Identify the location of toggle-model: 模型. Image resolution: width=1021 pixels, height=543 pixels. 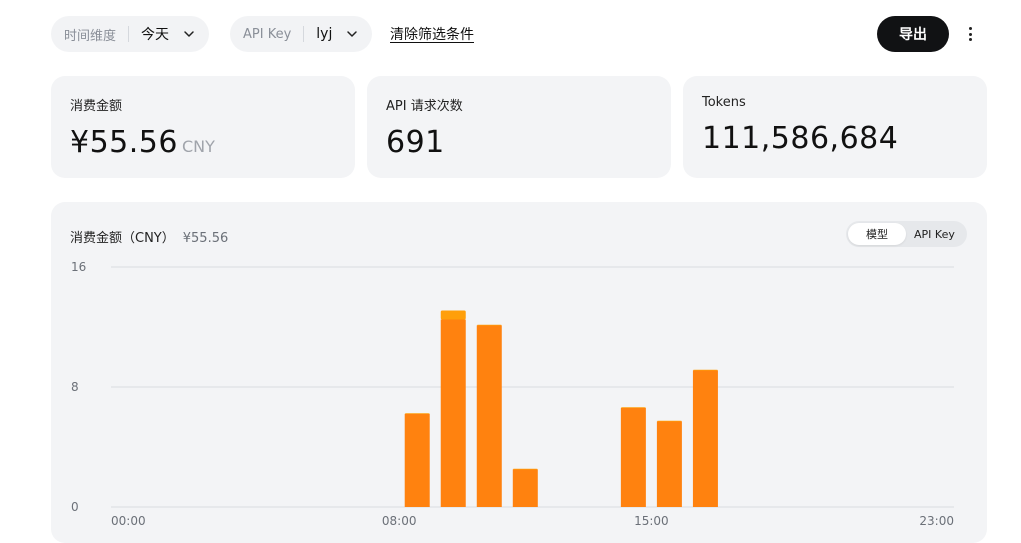
(877, 234).